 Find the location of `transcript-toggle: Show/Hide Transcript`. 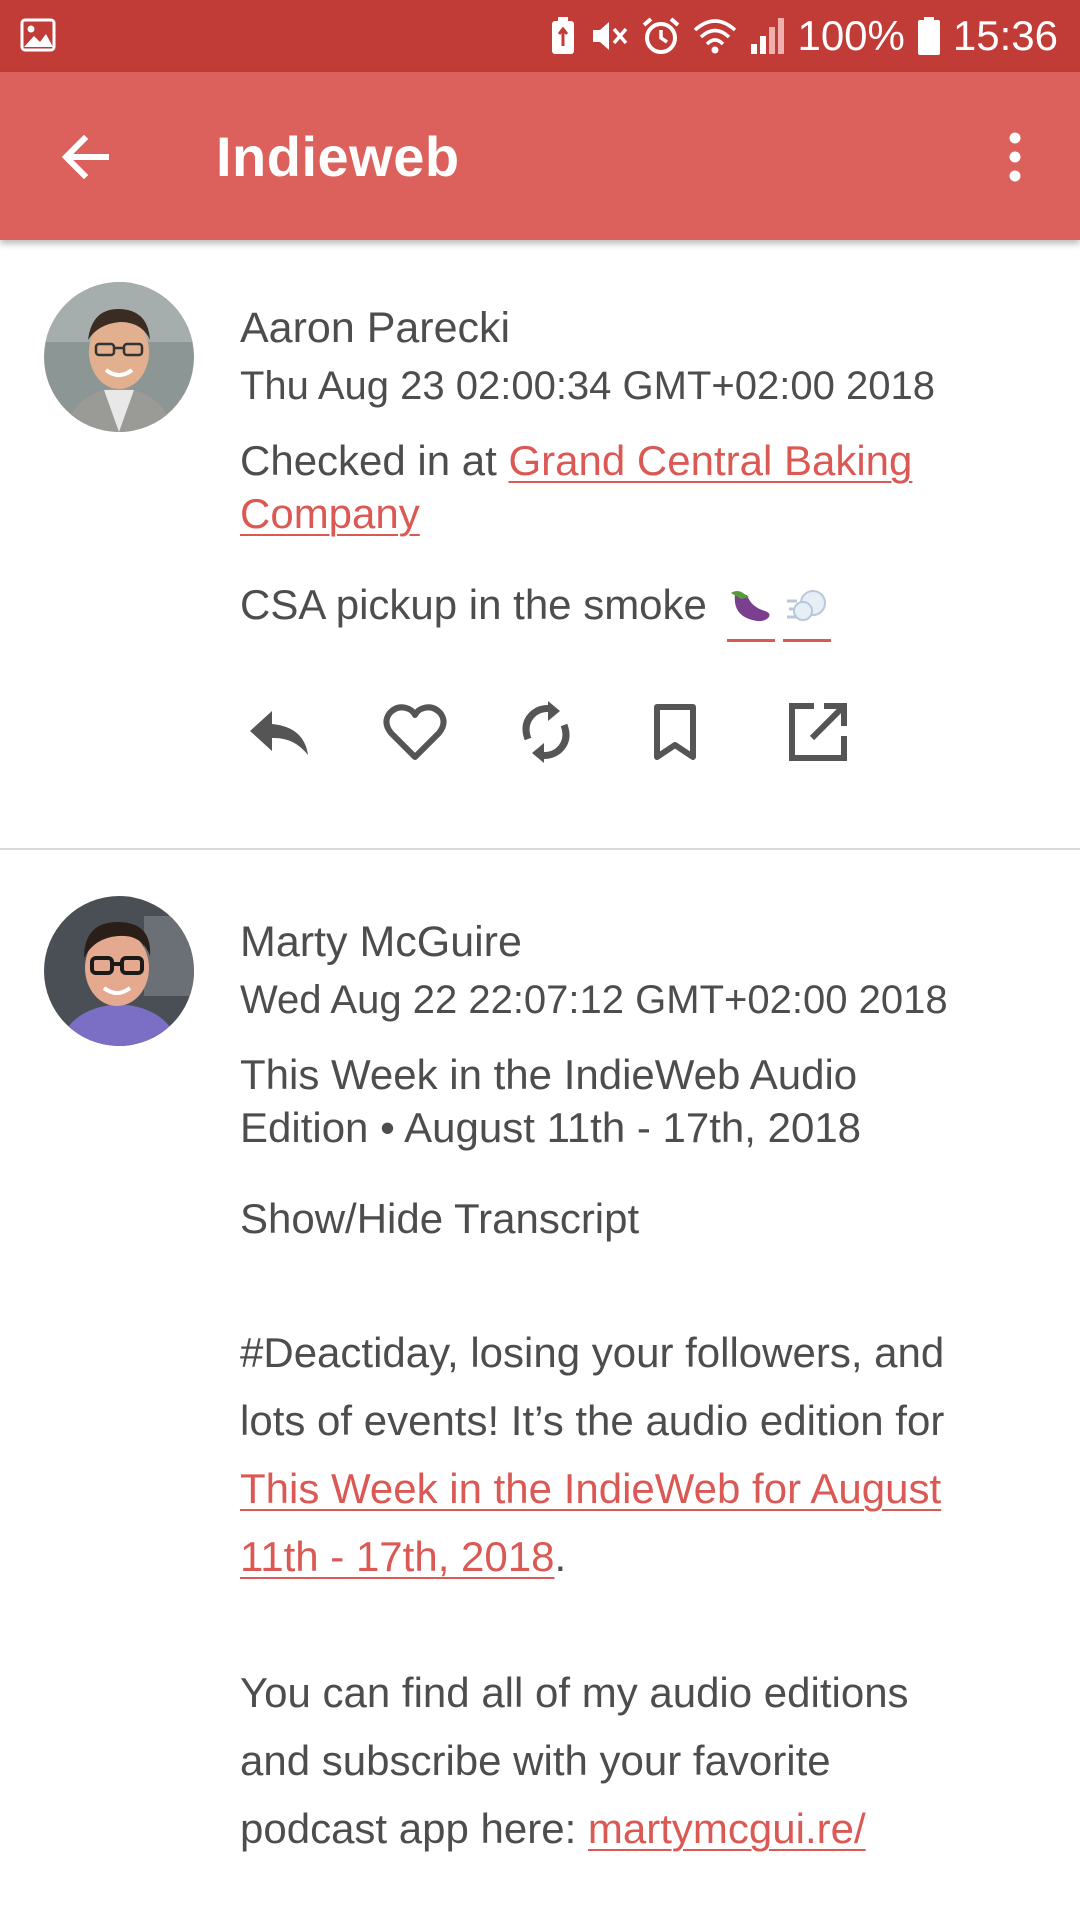

transcript-toggle: Show/Hide Transcript is located at coordinates (635, 1218).